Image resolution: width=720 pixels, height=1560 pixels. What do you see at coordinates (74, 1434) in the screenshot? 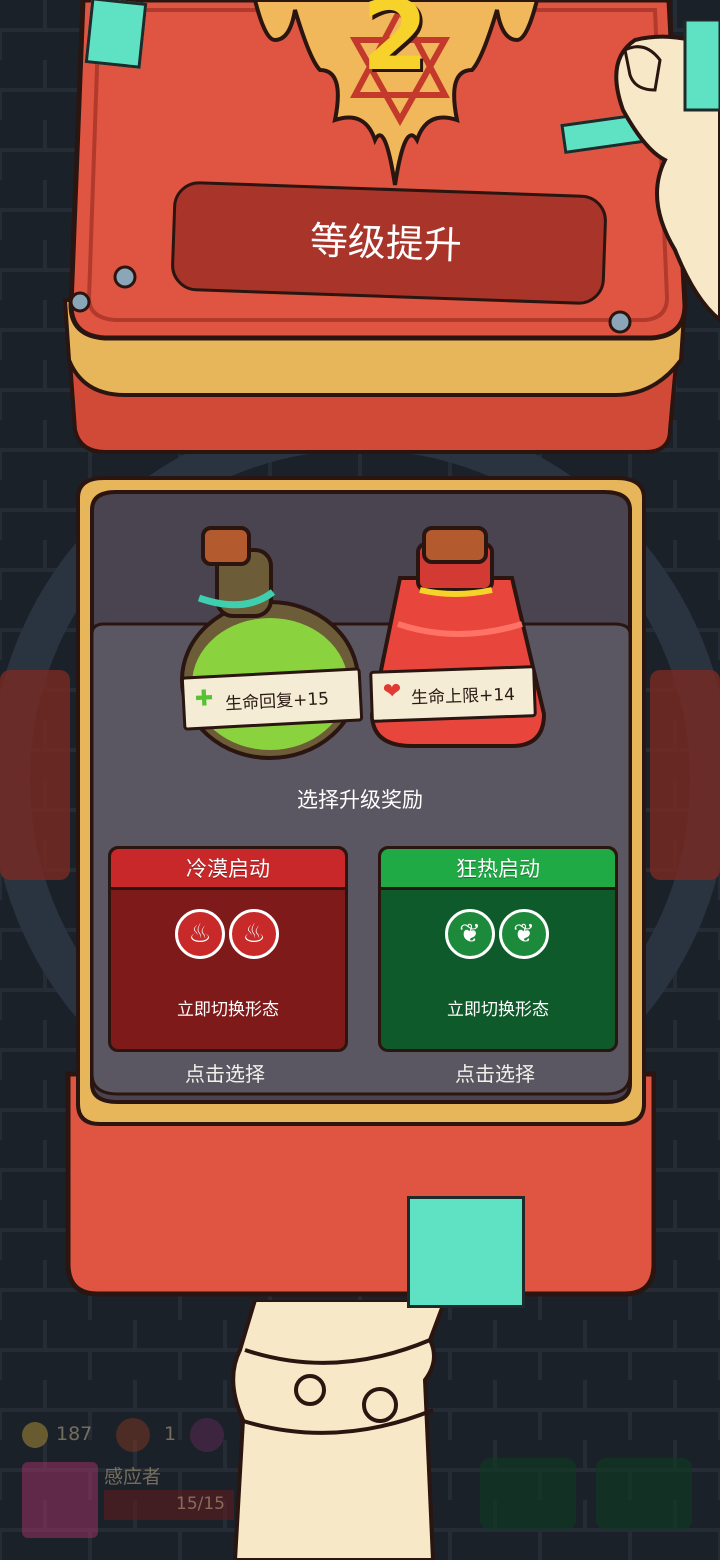
I see `gold-count: 187` at bounding box center [74, 1434].